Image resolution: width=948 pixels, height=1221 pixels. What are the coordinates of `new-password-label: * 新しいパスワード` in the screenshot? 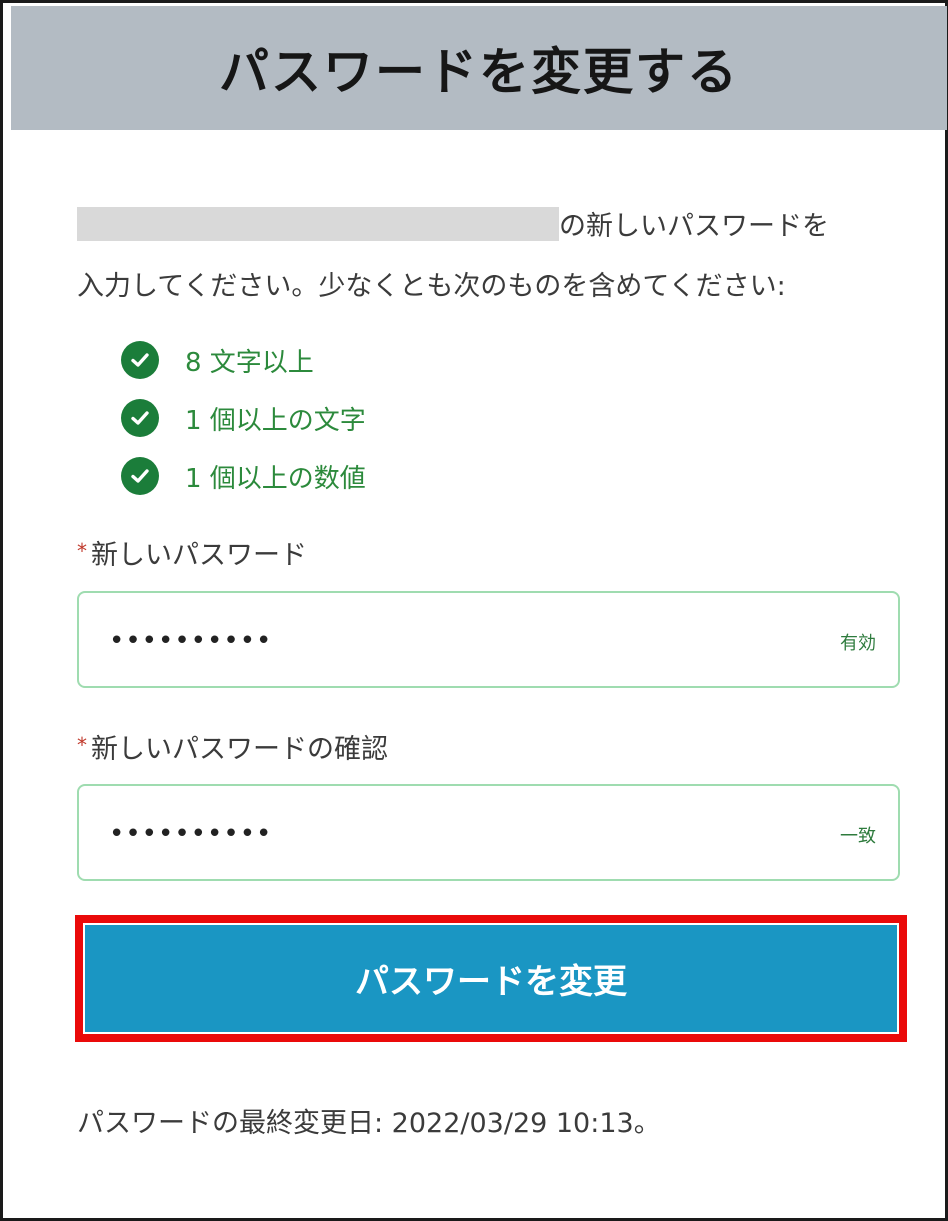 It's located at (192, 552).